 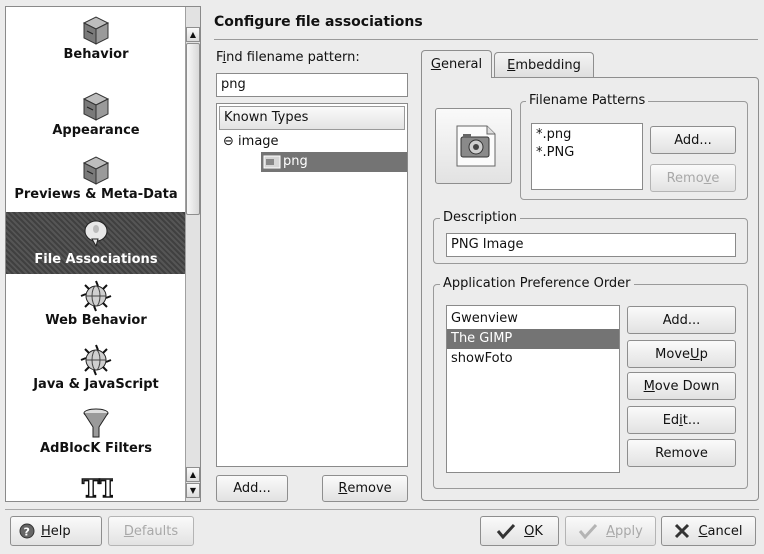 I want to click on description-title: Description, so click(x=480, y=218).